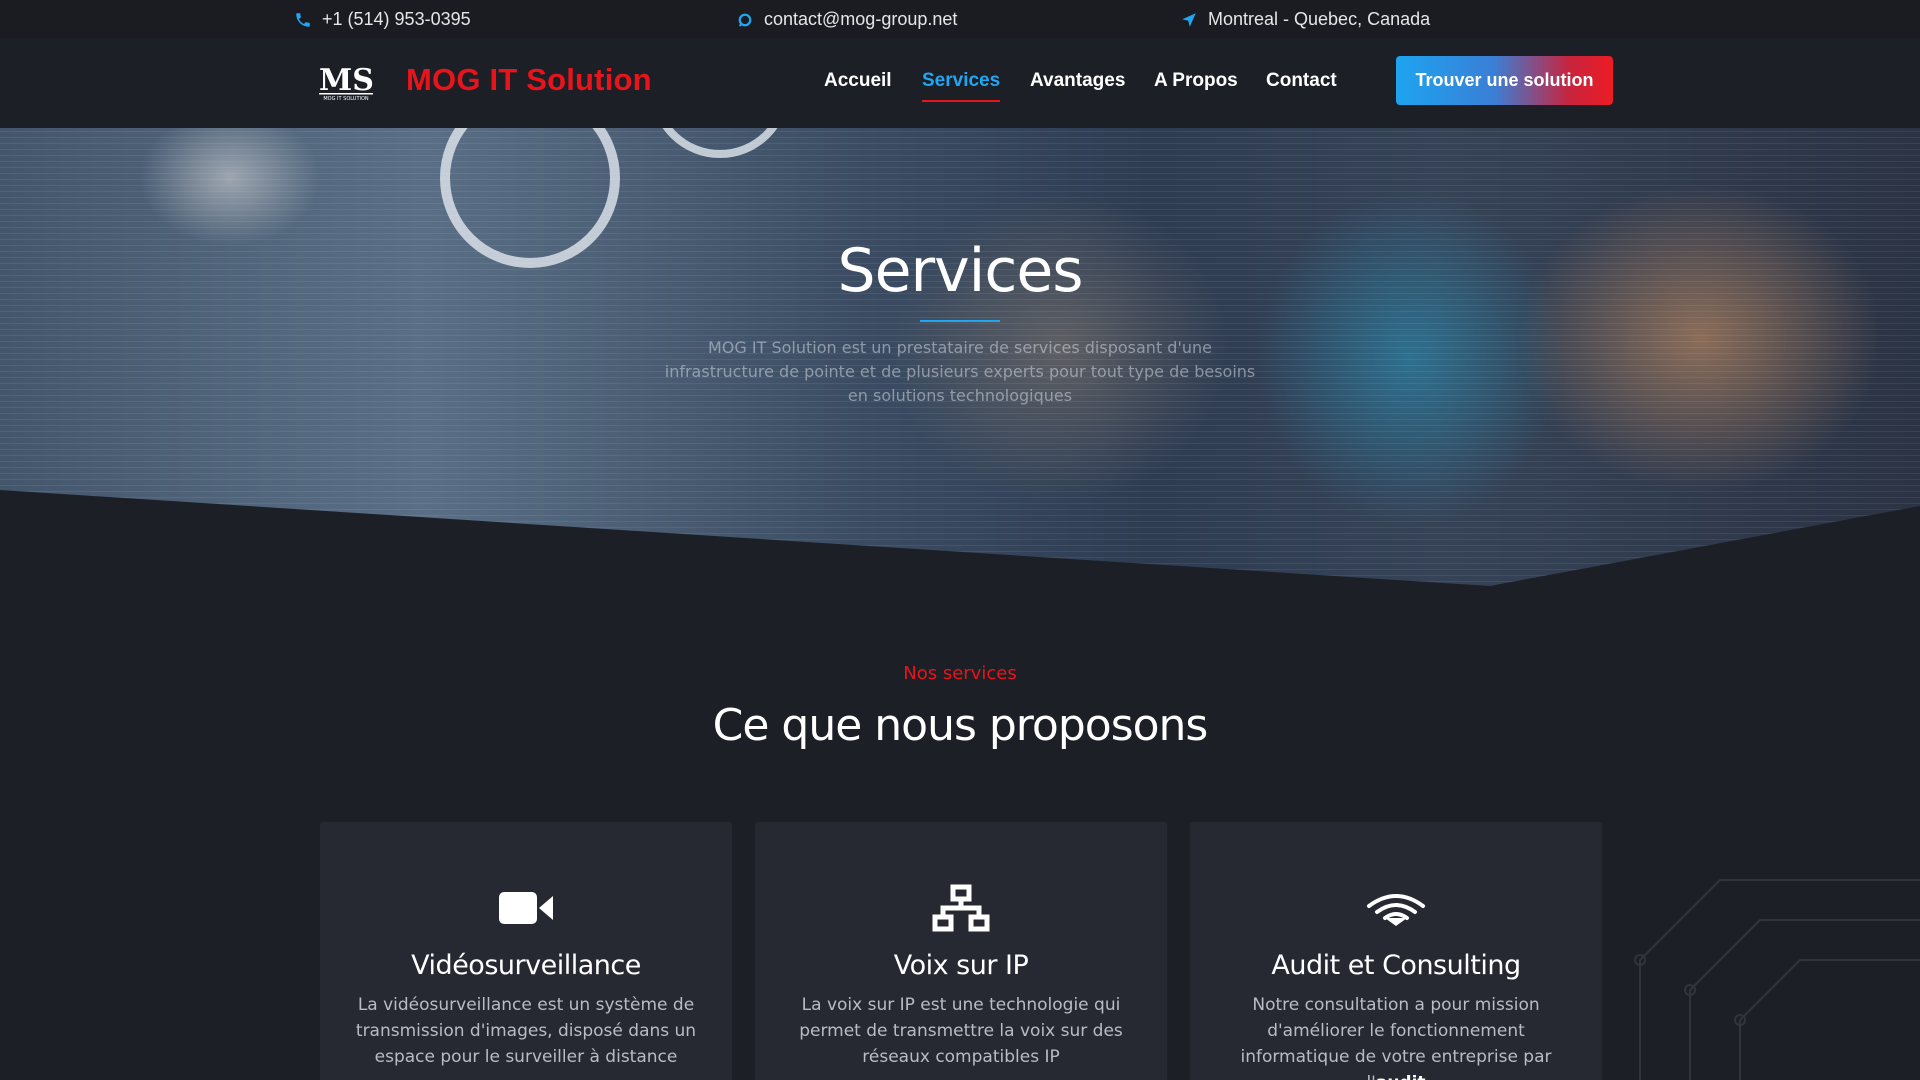 The width and height of the screenshot is (1920, 1080). What do you see at coordinates (960, 321) in the screenshot?
I see `title-underline` at bounding box center [960, 321].